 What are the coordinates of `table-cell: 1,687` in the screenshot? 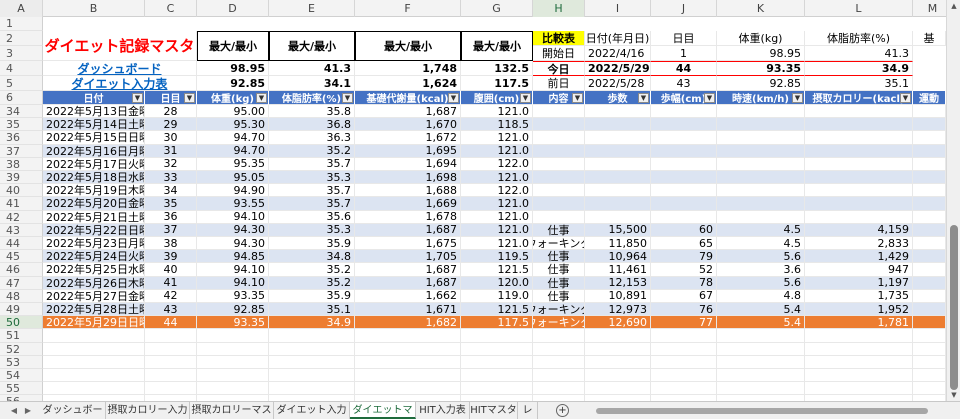 It's located at (408, 283).